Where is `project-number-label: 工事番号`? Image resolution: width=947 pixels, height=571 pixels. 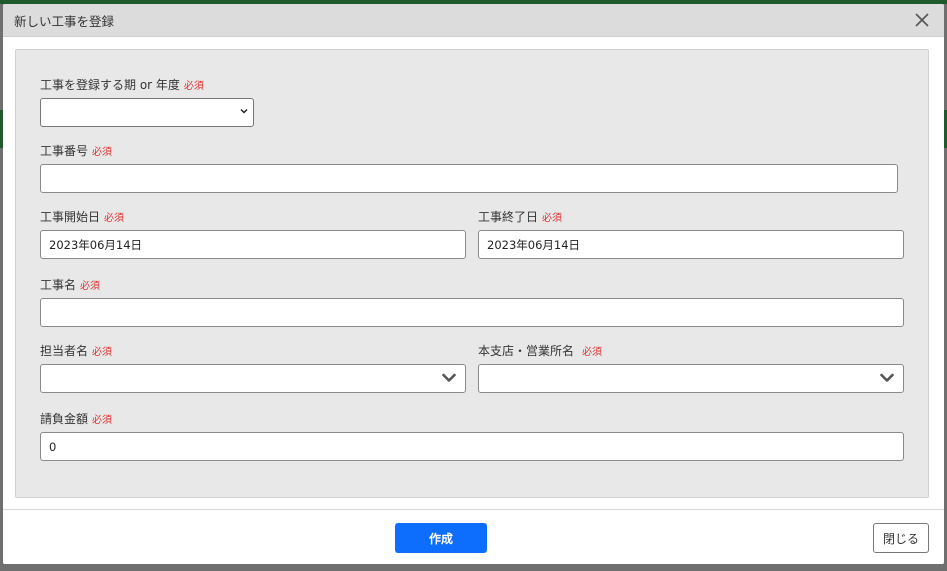 project-number-label: 工事番号 is located at coordinates (64, 150).